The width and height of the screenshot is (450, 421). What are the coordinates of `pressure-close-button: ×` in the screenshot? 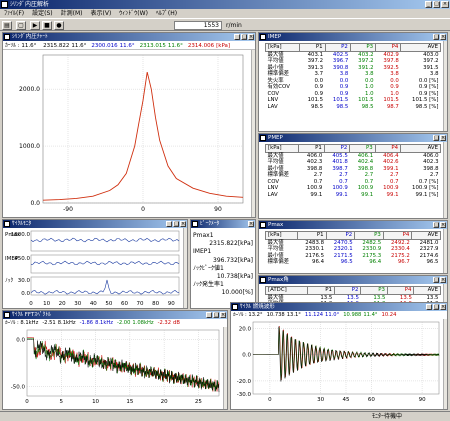 It's located at (251, 37).